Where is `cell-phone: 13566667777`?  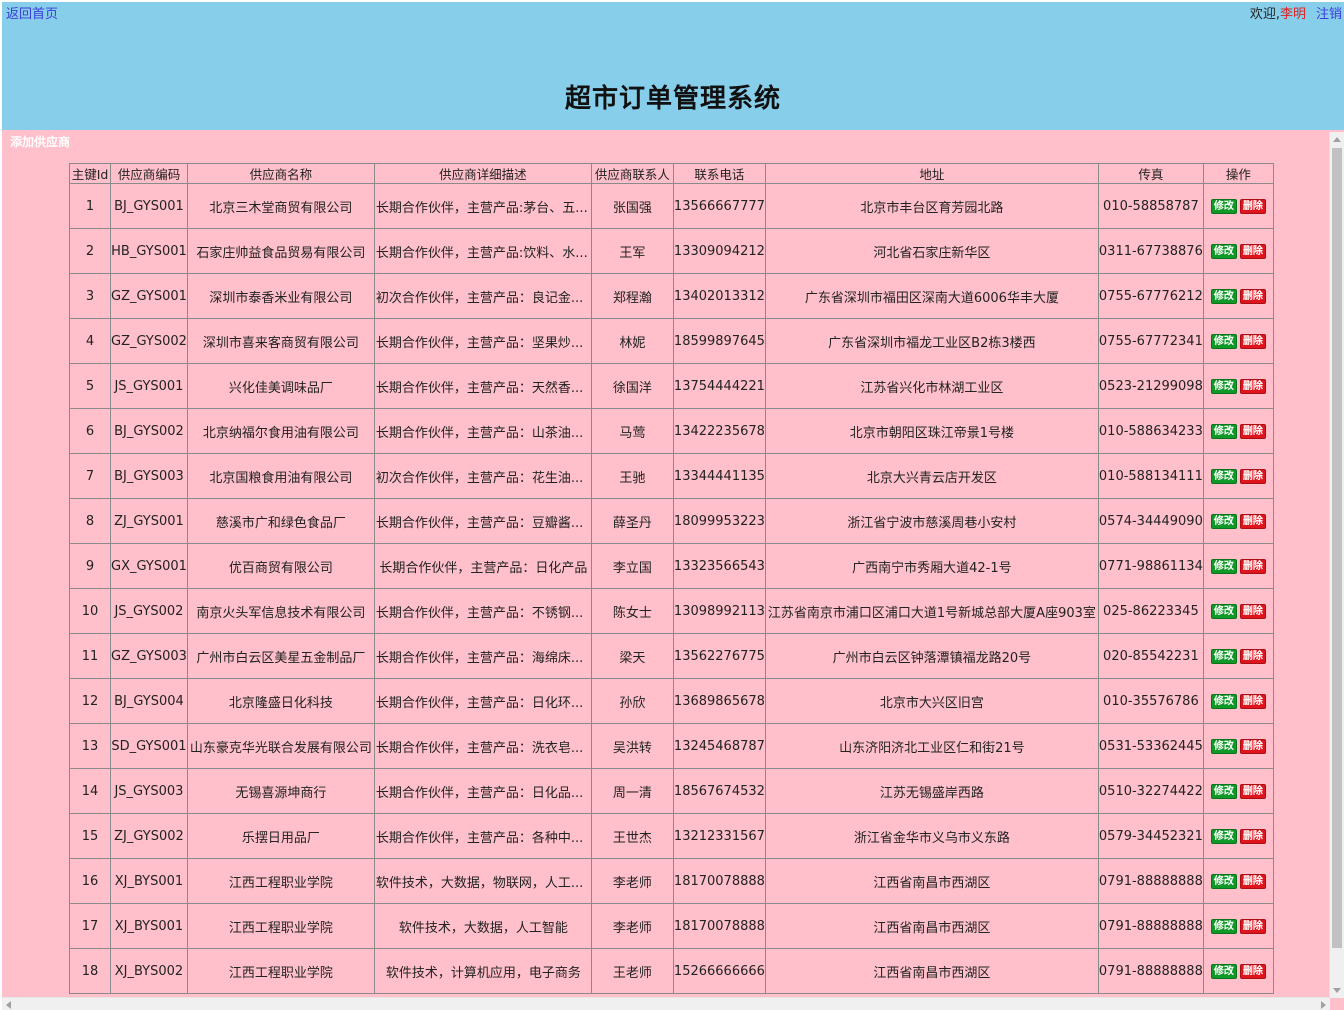
cell-phone: 13566667777 is located at coordinates (719, 206).